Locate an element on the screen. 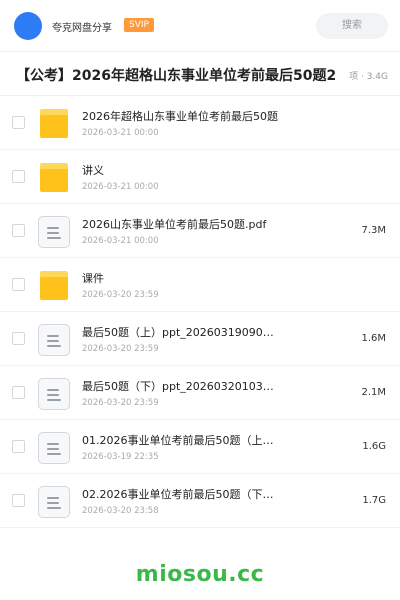 Image resolution: width=400 pixels, height=600 pixels. file-row: 2026年超格山东事业单位考前最后50题 2026-03-21 00:00 is located at coordinates (200, 123).